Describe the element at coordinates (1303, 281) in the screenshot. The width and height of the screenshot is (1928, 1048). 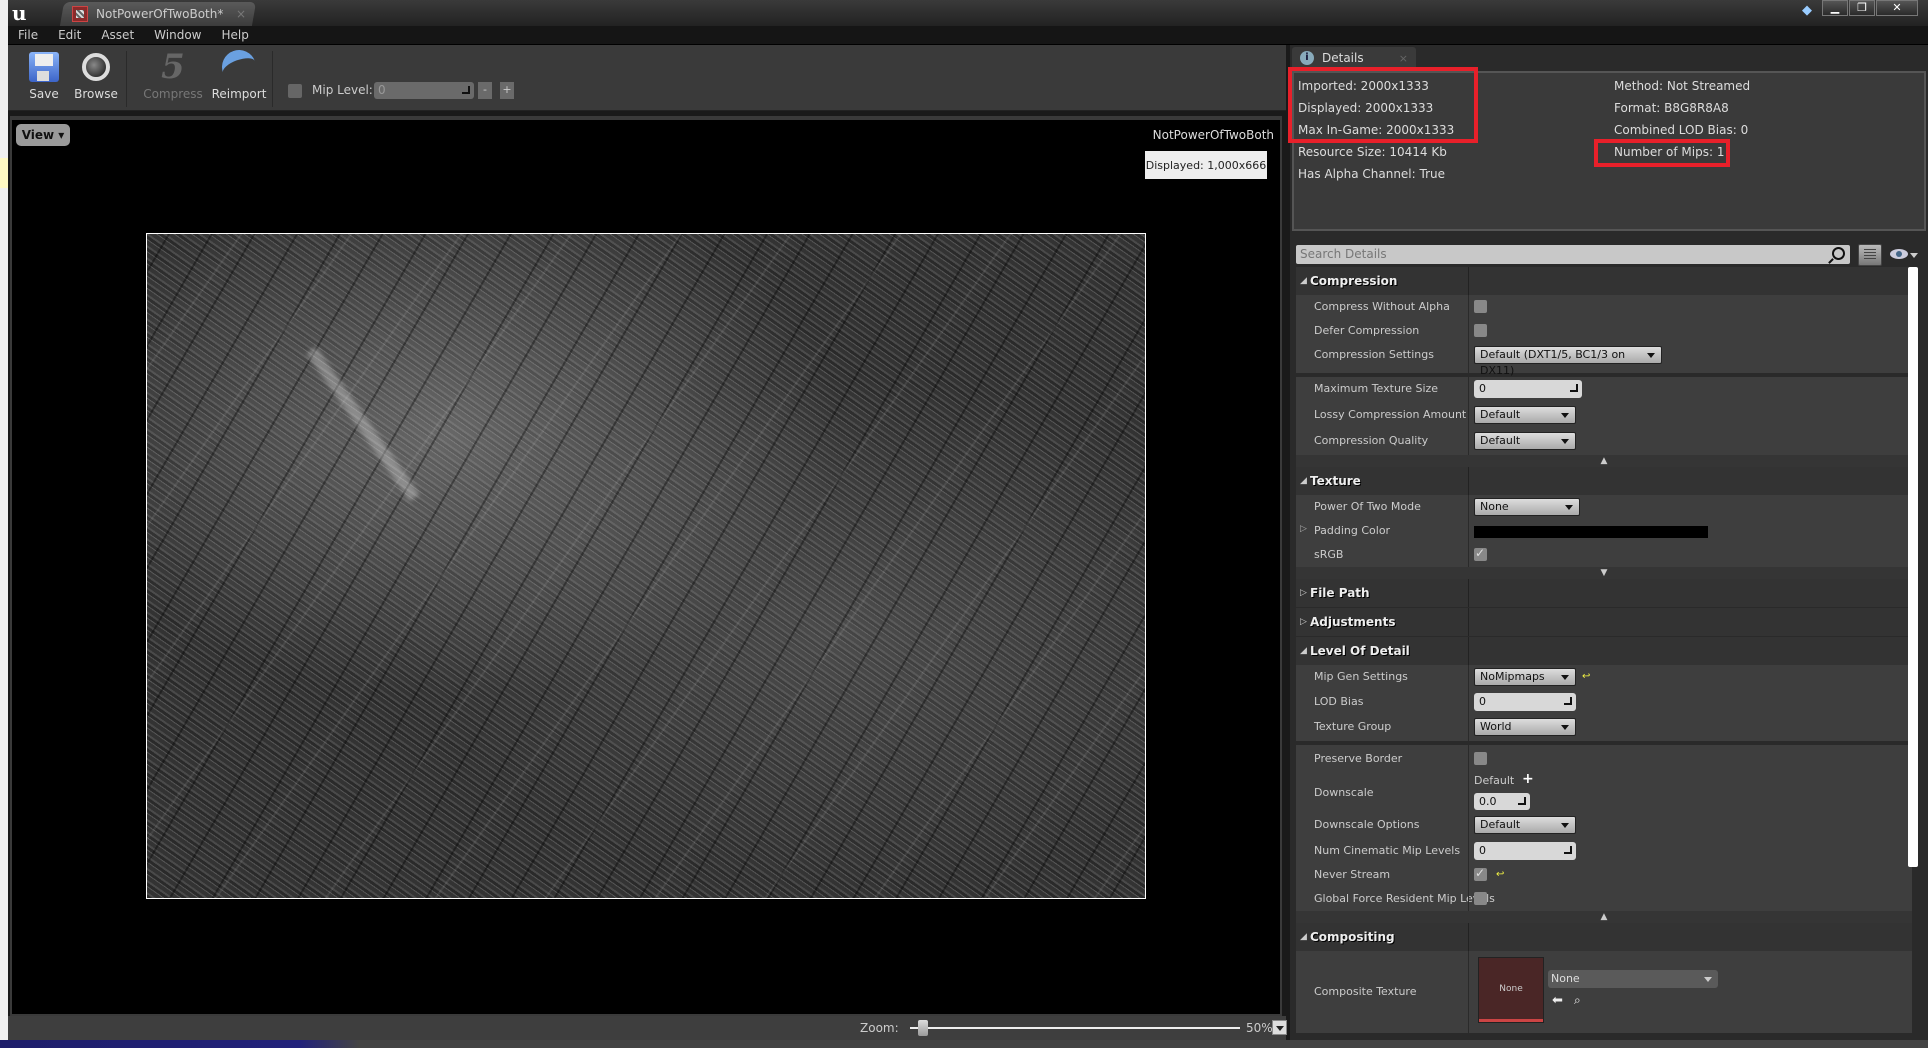
I see `expanded-triangle-icon: ◢` at that location.